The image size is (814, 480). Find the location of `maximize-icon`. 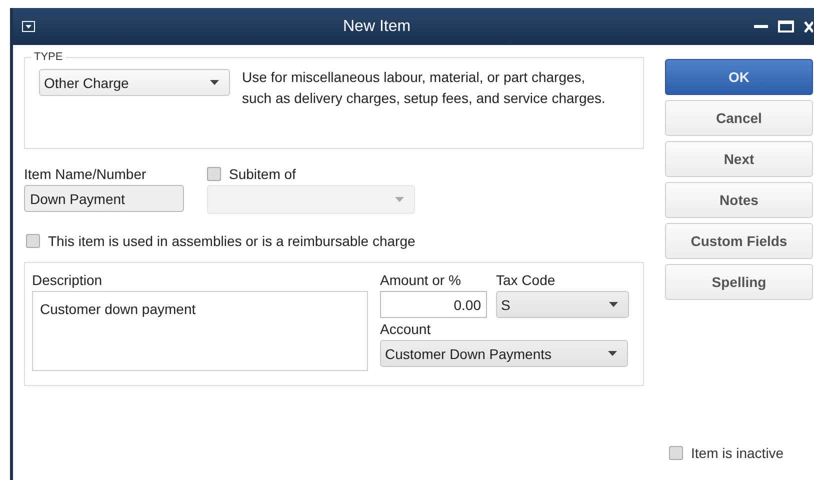

maximize-icon is located at coordinates (786, 26).